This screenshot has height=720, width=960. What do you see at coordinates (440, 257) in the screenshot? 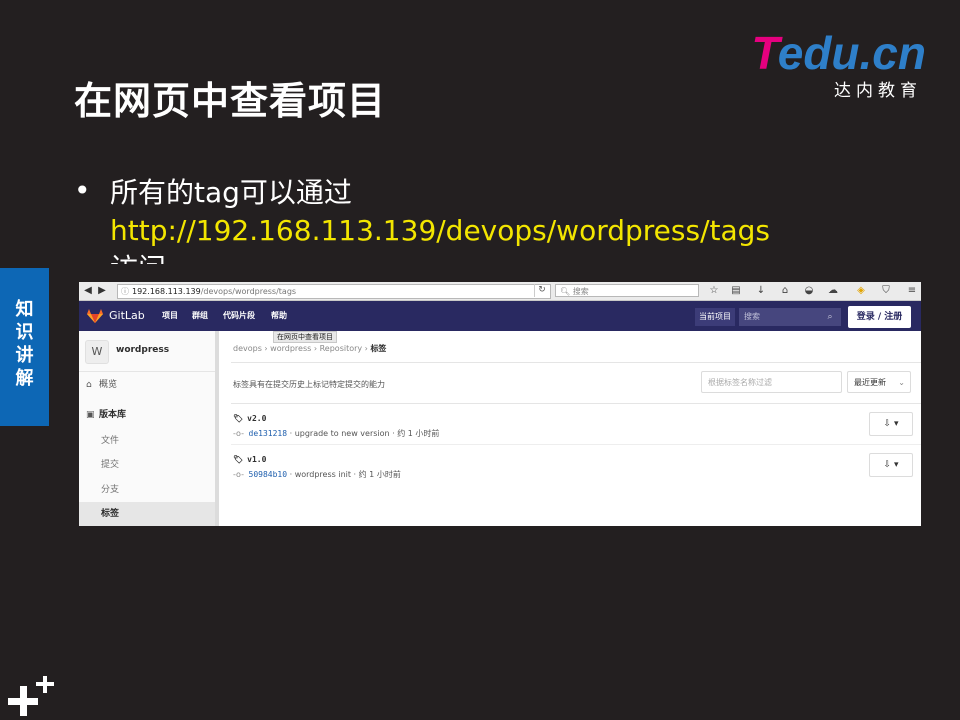
I see `bullet-tail: 访问` at bounding box center [440, 257].